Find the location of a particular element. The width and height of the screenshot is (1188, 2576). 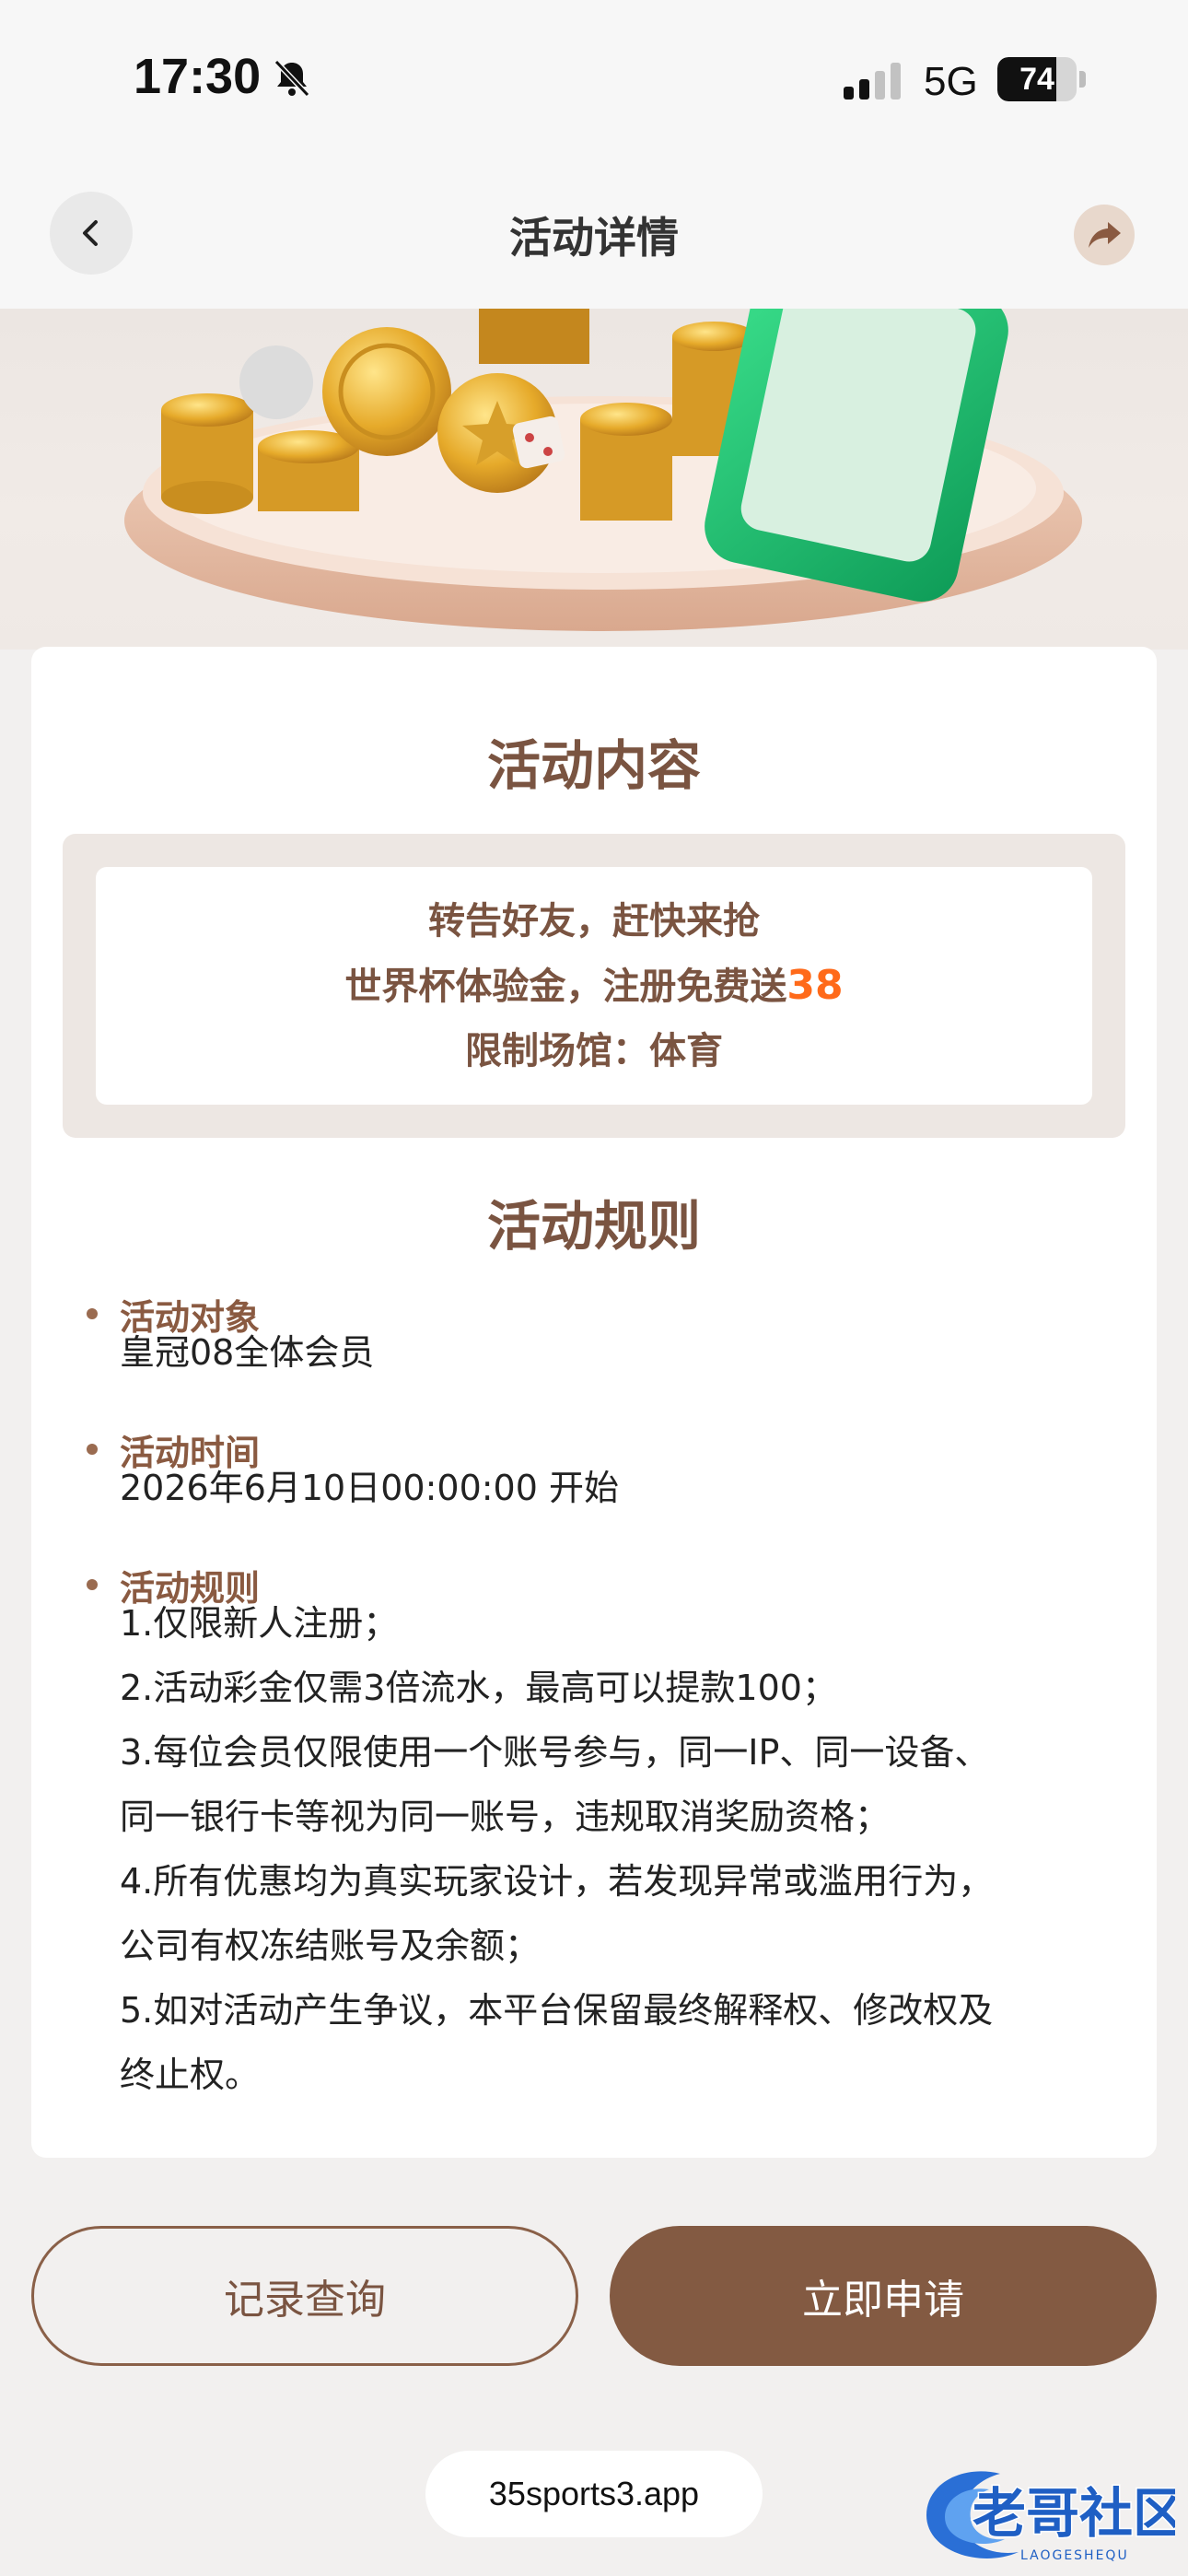

promo-banner-image is located at coordinates (594, 480).